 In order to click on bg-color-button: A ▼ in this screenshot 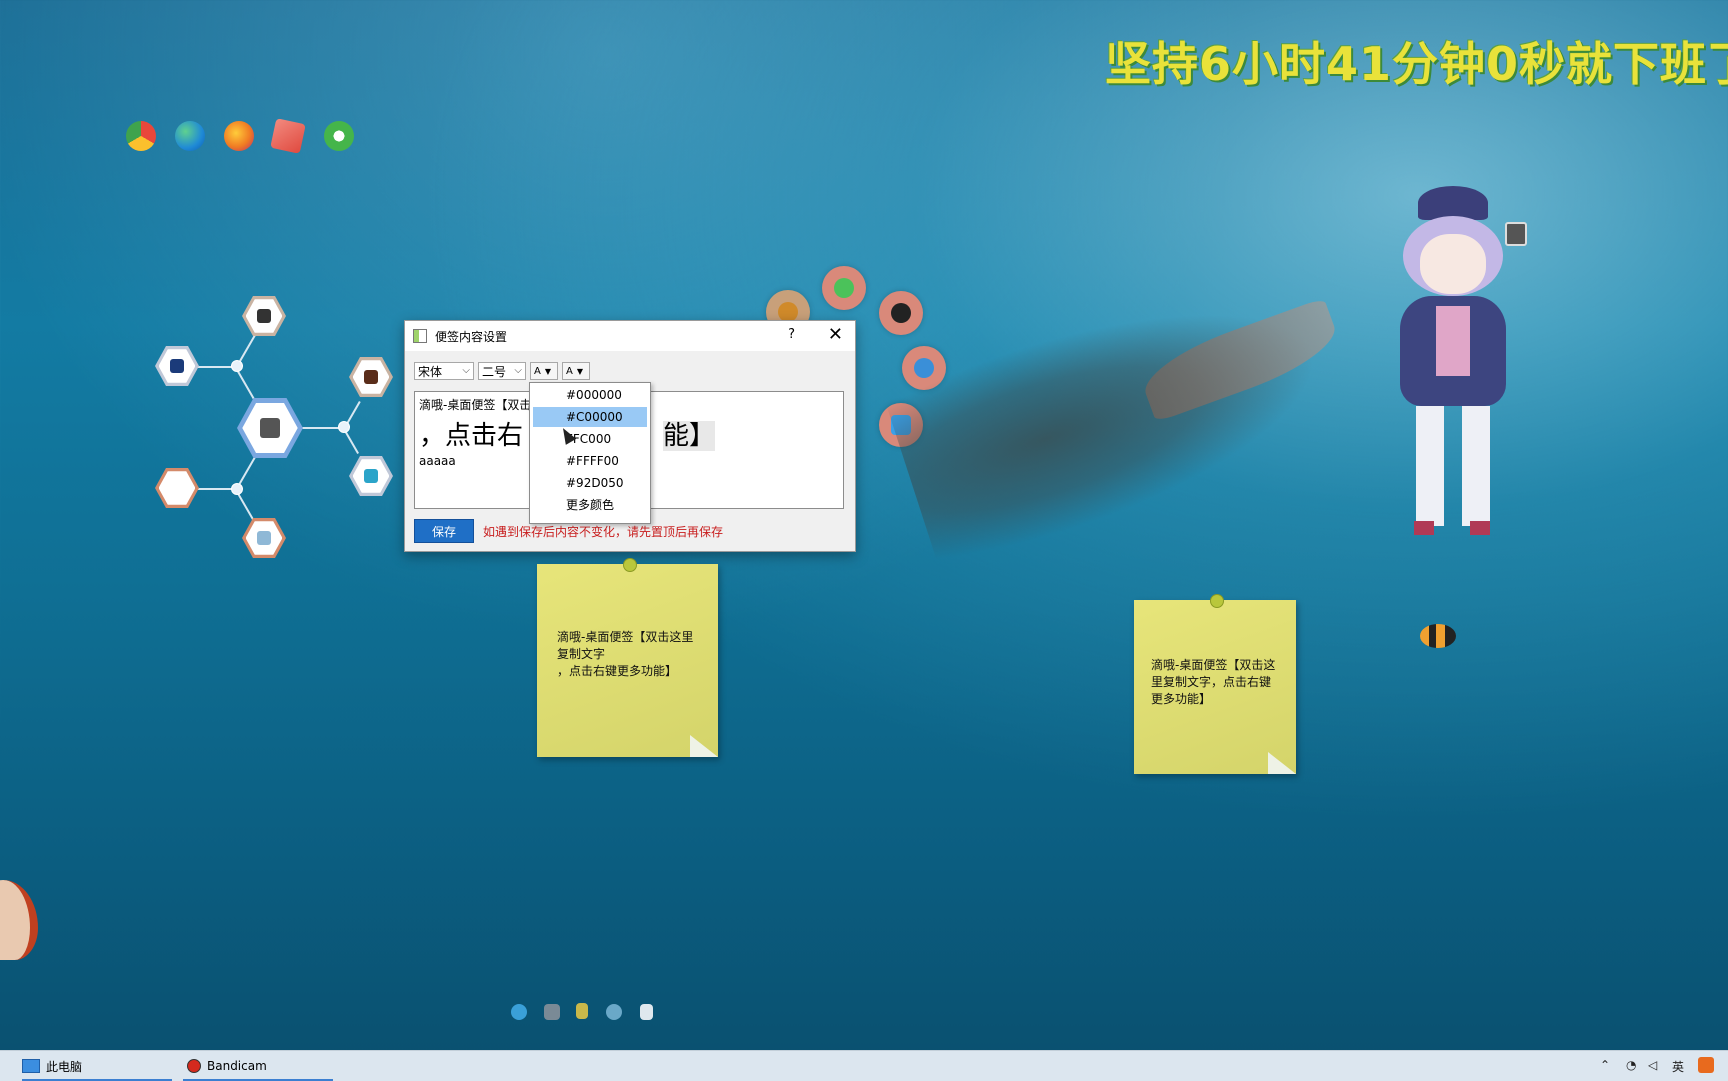, I will do `click(576, 371)`.